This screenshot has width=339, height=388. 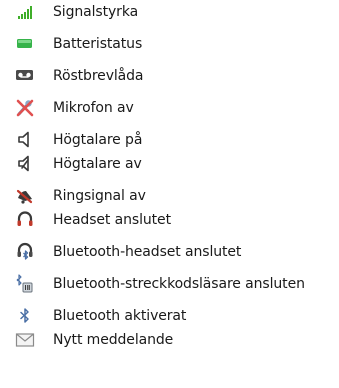 I want to click on microphone-off-icon, so click(x=25, y=108).